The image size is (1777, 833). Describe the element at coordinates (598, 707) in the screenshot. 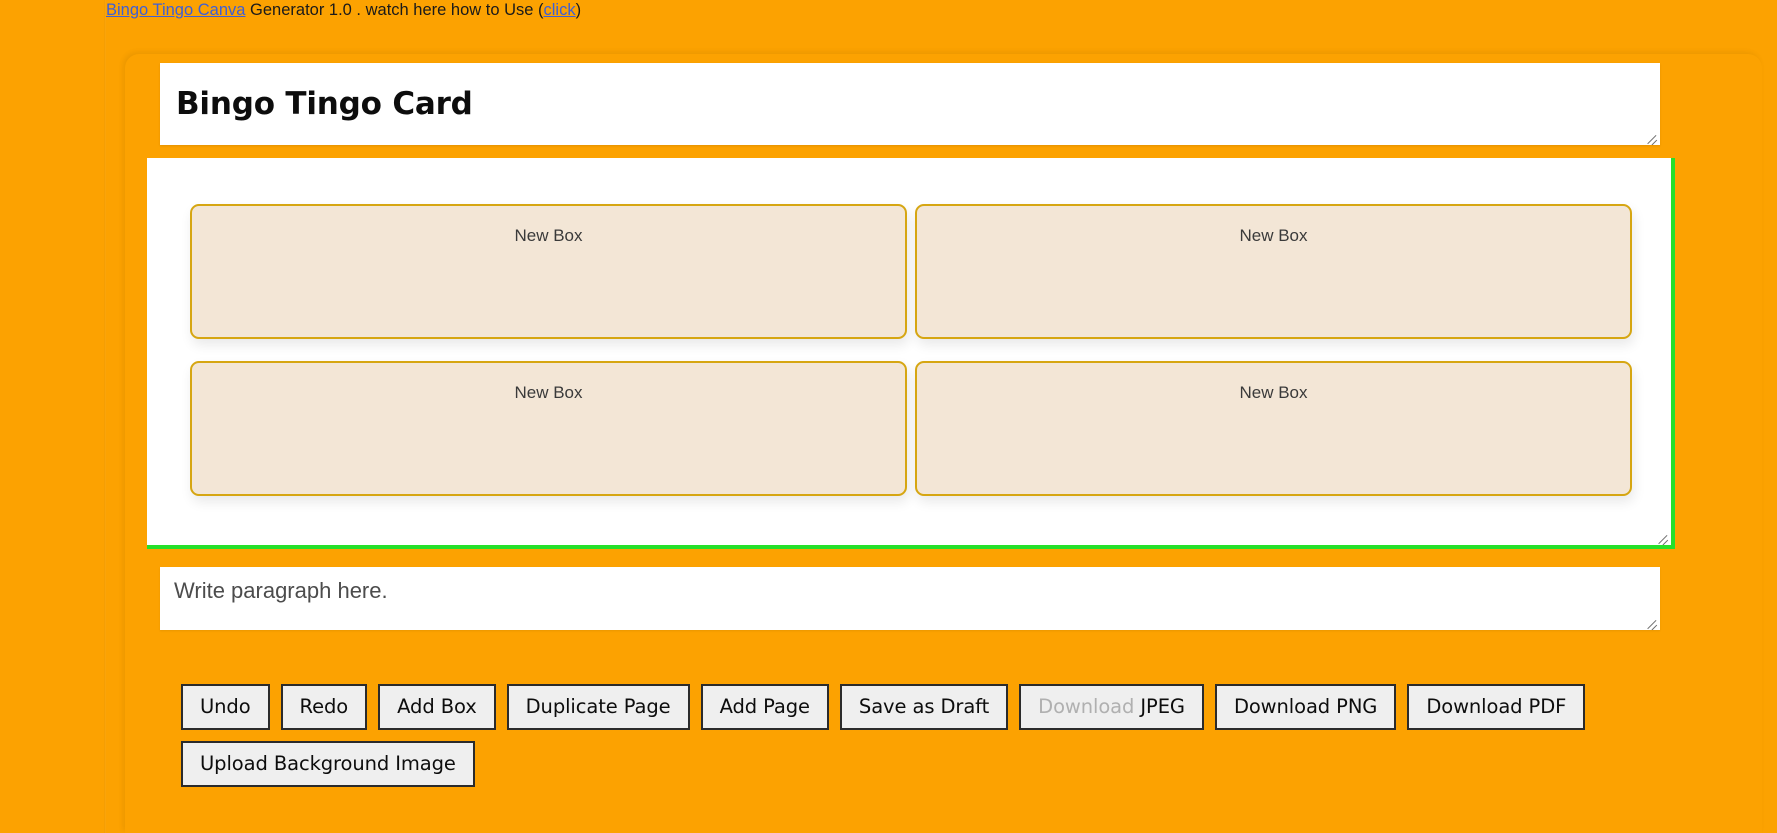

I see `duplicate-page-button: Duplicate Page` at that location.